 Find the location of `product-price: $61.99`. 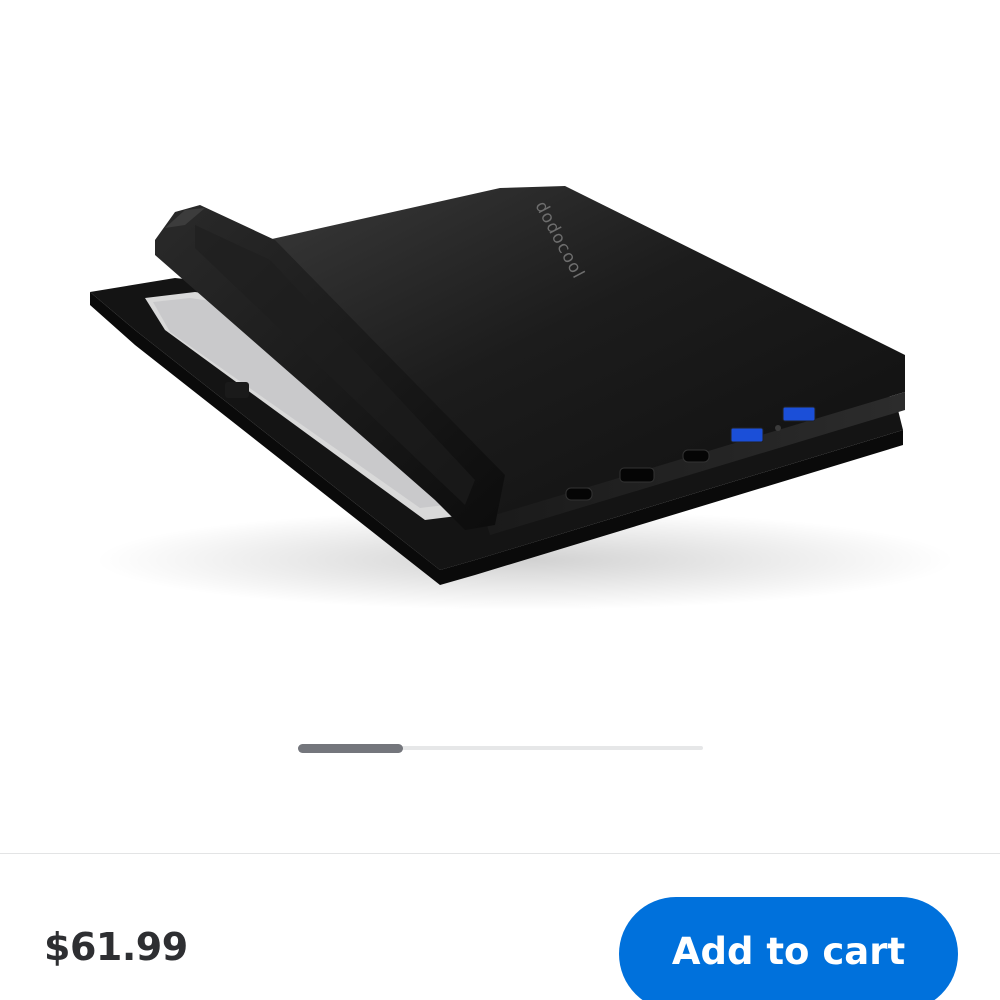

product-price: $61.99 is located at coordinates (116, 947).